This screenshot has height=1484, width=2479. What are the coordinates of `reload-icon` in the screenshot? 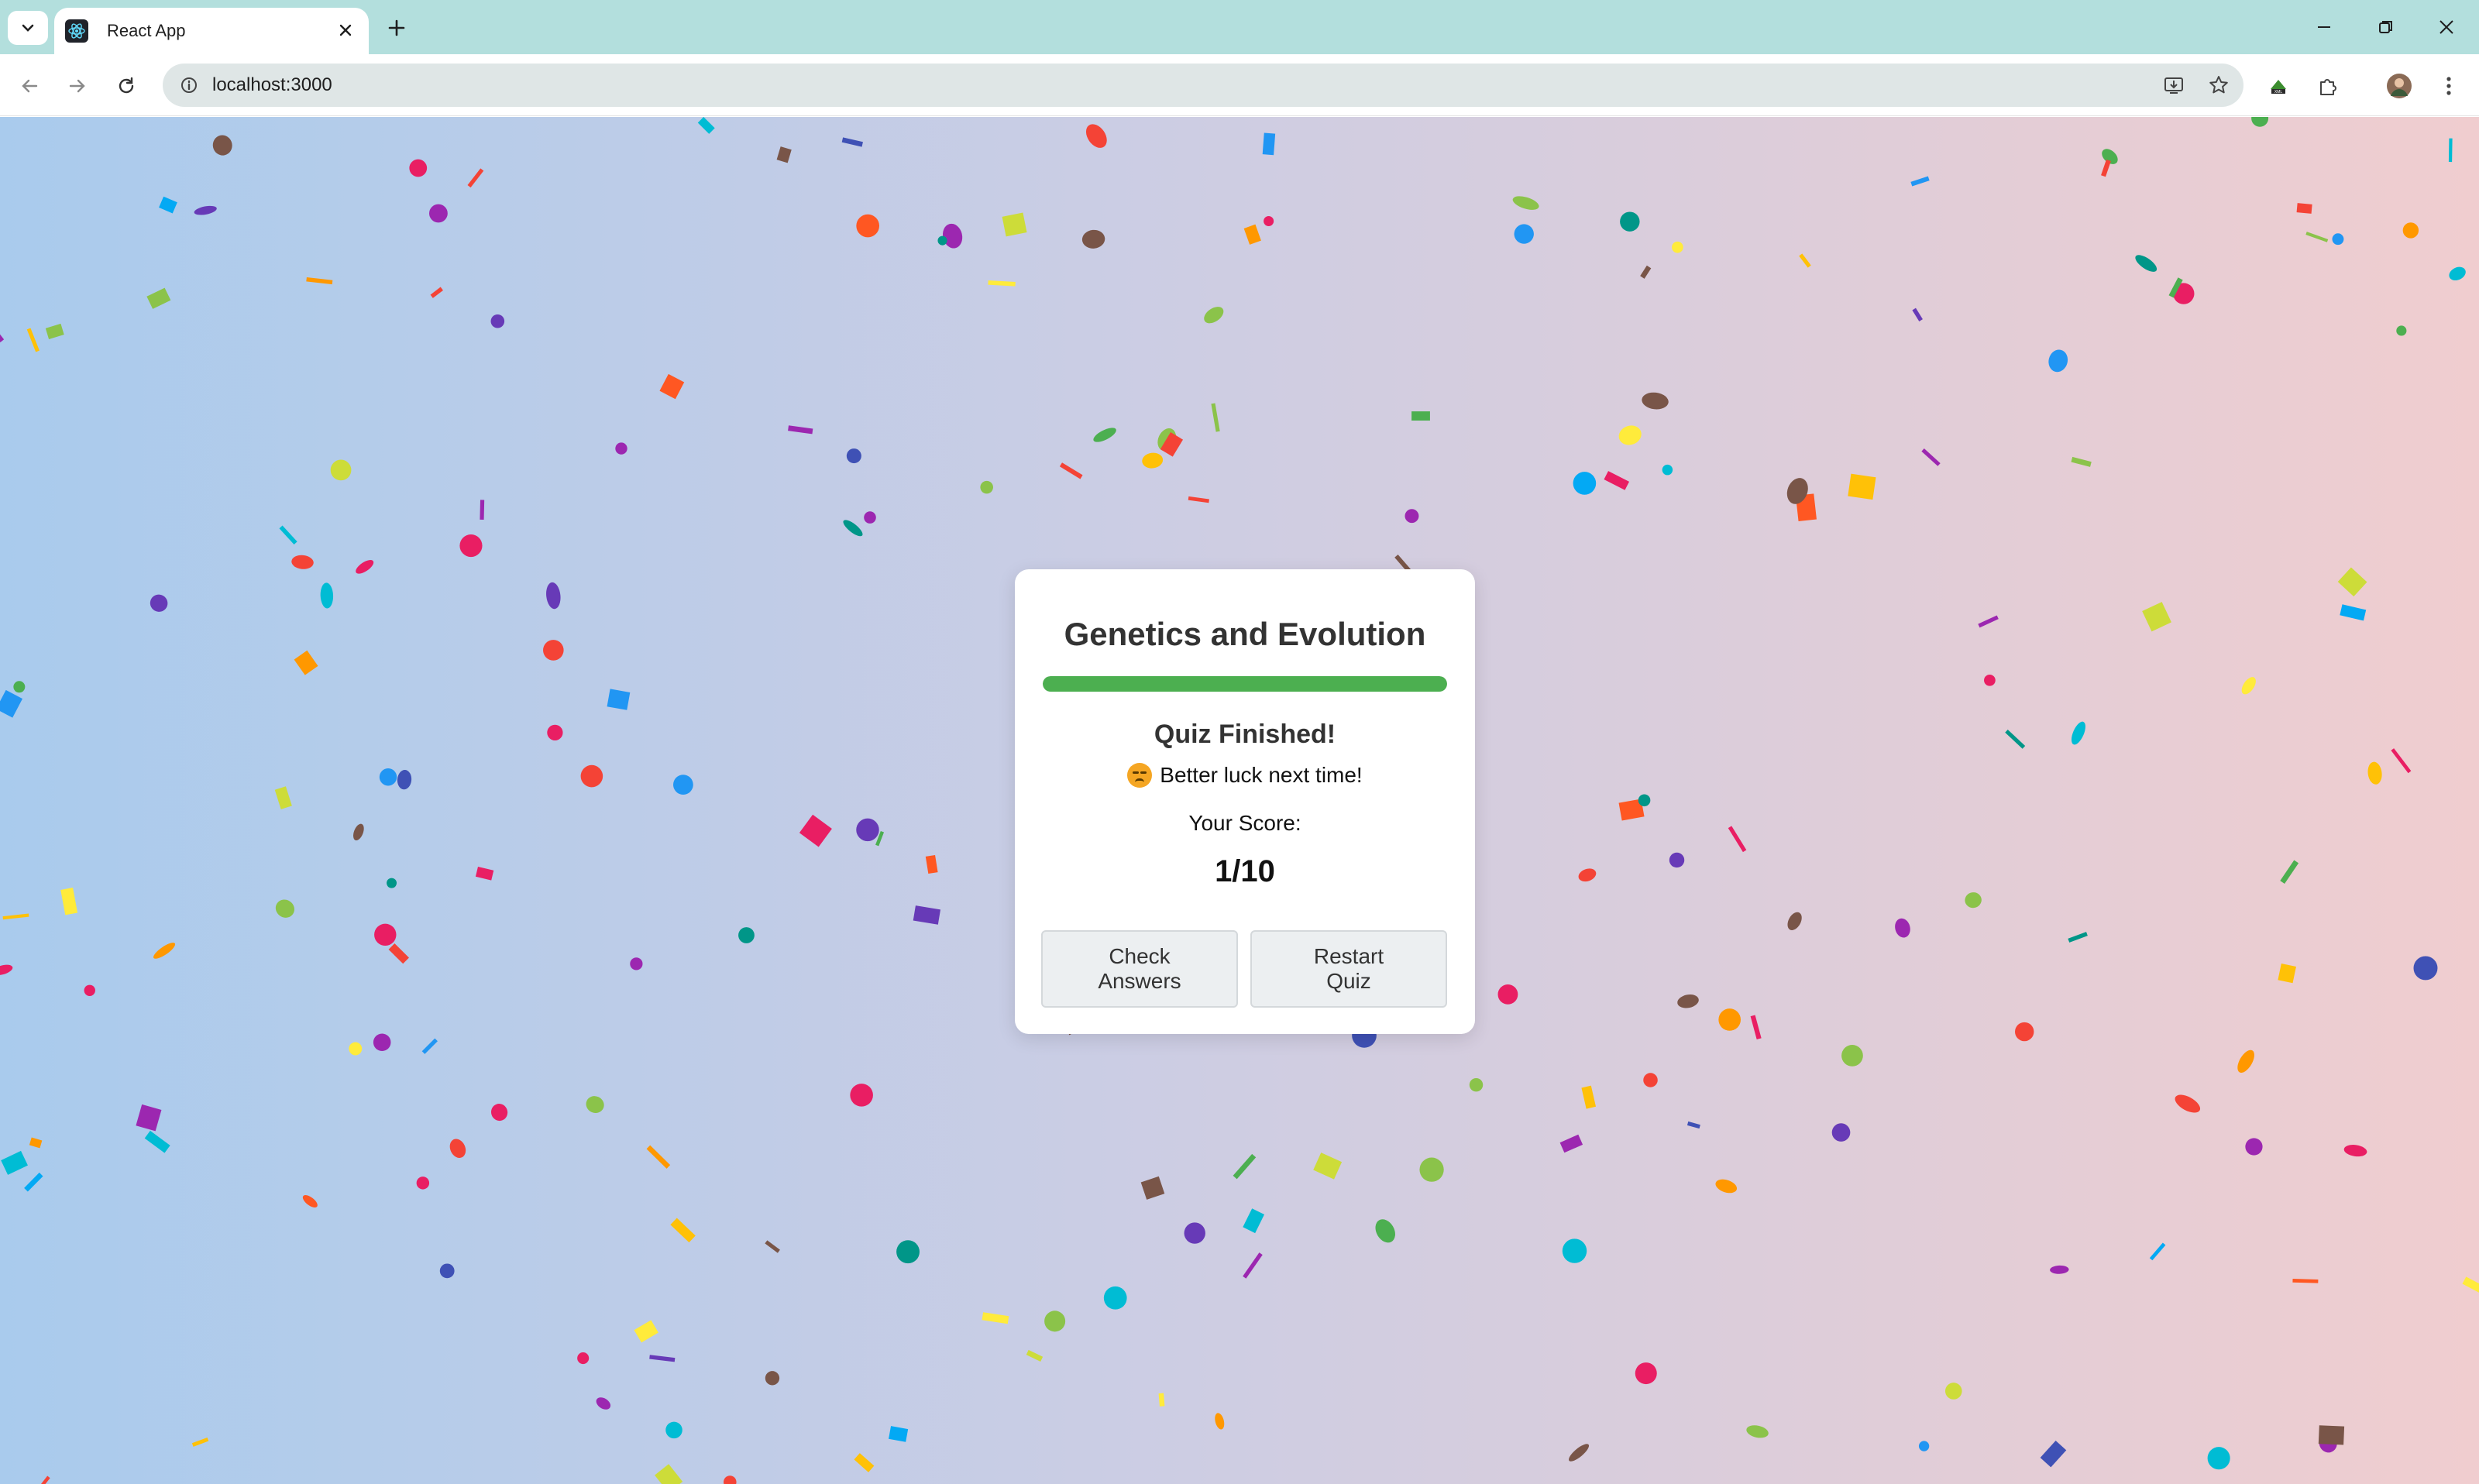 It's located at (126, 86).